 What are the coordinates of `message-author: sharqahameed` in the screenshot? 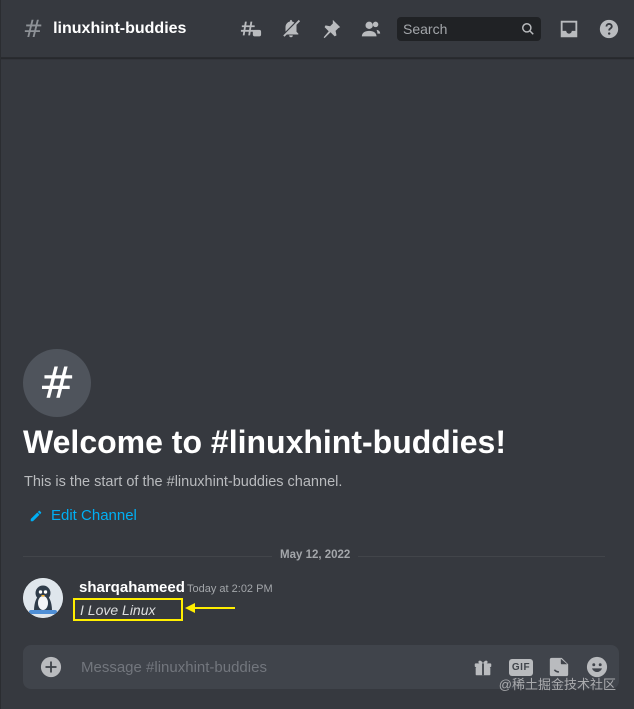 It's located at (132, 587).